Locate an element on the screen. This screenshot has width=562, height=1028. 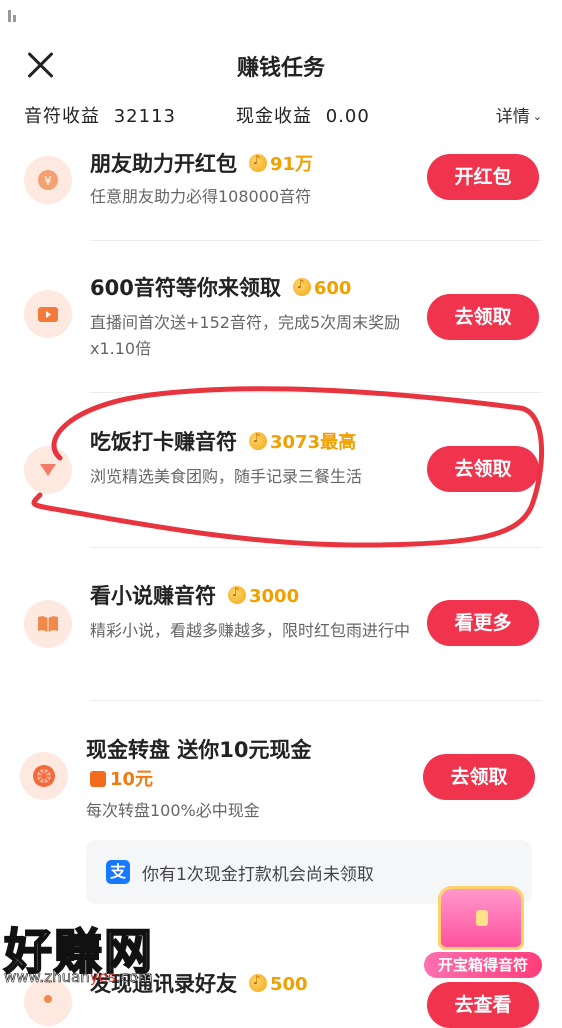
task-reward: 500 is located at coordinates (278, 984).